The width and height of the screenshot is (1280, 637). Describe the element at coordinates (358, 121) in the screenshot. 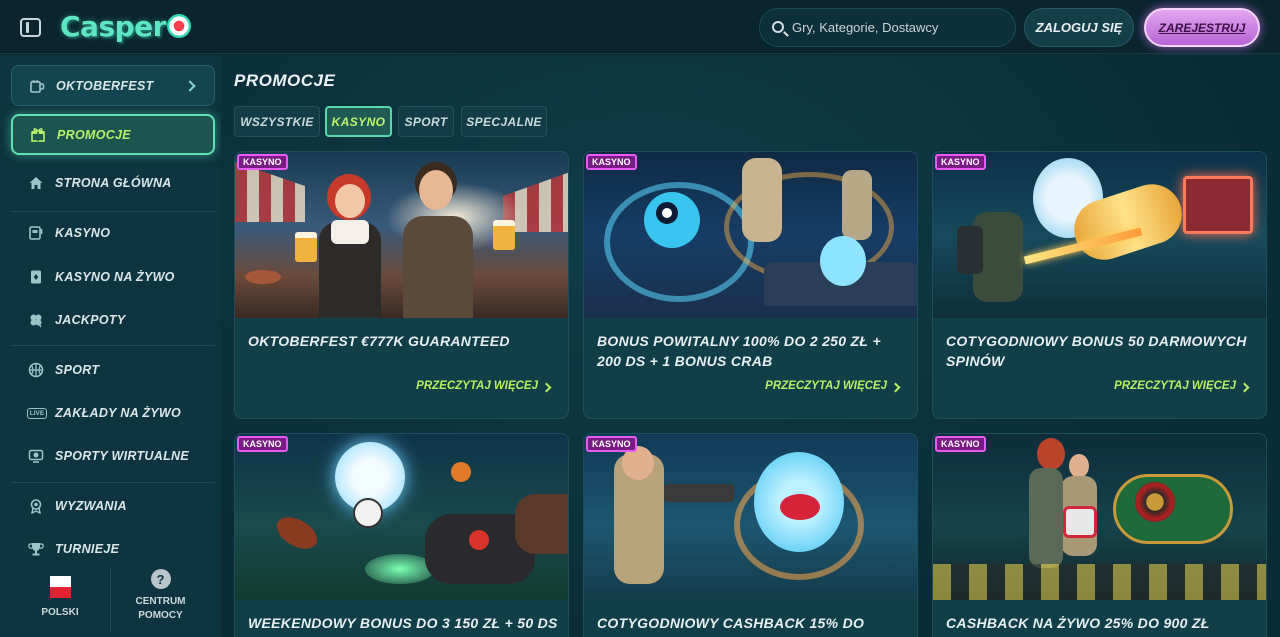

I see `tab-kasyno: KASYNO` at that location.